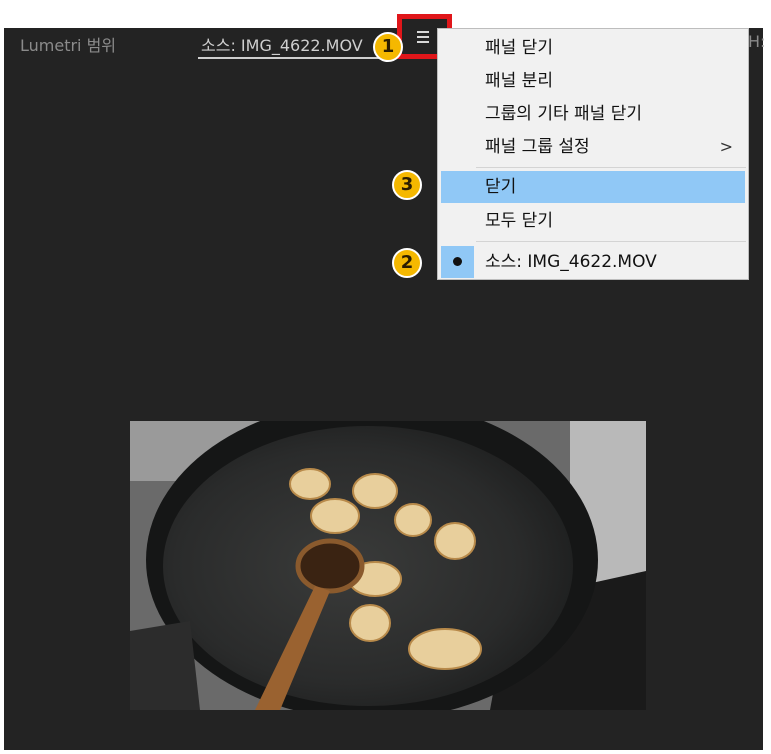 The height and width of the screenshot is (754, 771). Describe the element at coordinates (519, 81) in the screenshot. I see `menu-item-label: 패널 분리` at that location.